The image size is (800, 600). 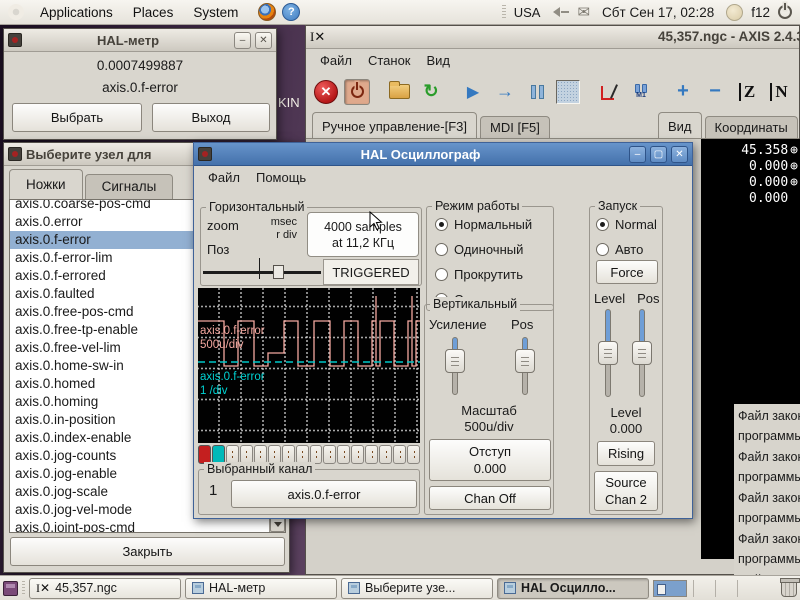 I want to click on distro-logo-icon, so click(x=16, y=12).